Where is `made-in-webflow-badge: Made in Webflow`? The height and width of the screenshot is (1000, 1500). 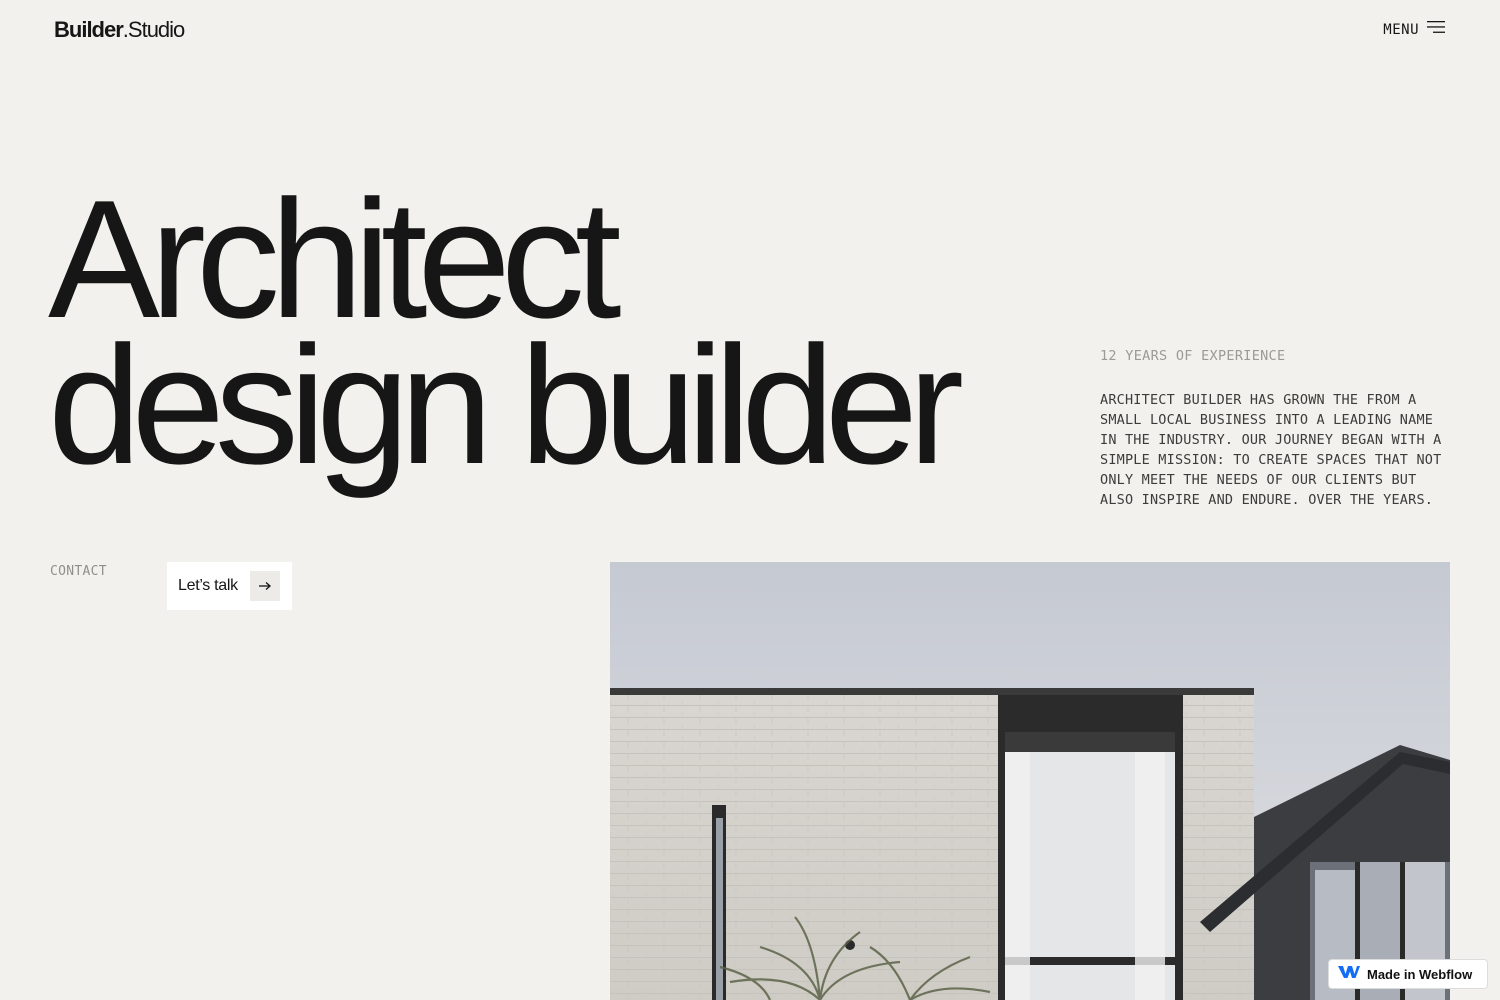 made-in-webflow-badge: Made in Webflow is located at coordinates (1408, 974).